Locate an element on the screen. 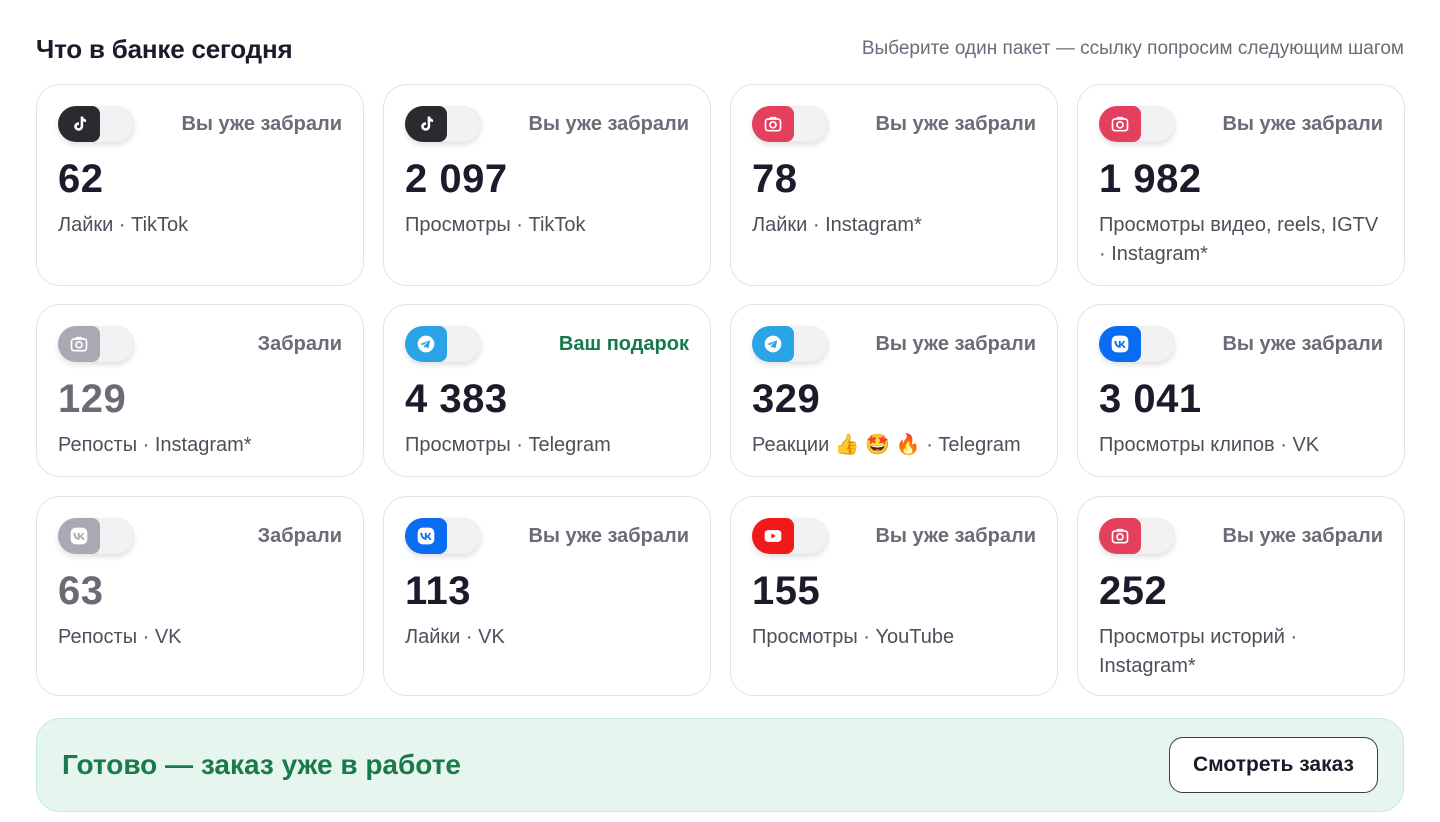 The height and width of the screenshot is (822, 1440). package-value: 78 is located at coordinates (775, 179).